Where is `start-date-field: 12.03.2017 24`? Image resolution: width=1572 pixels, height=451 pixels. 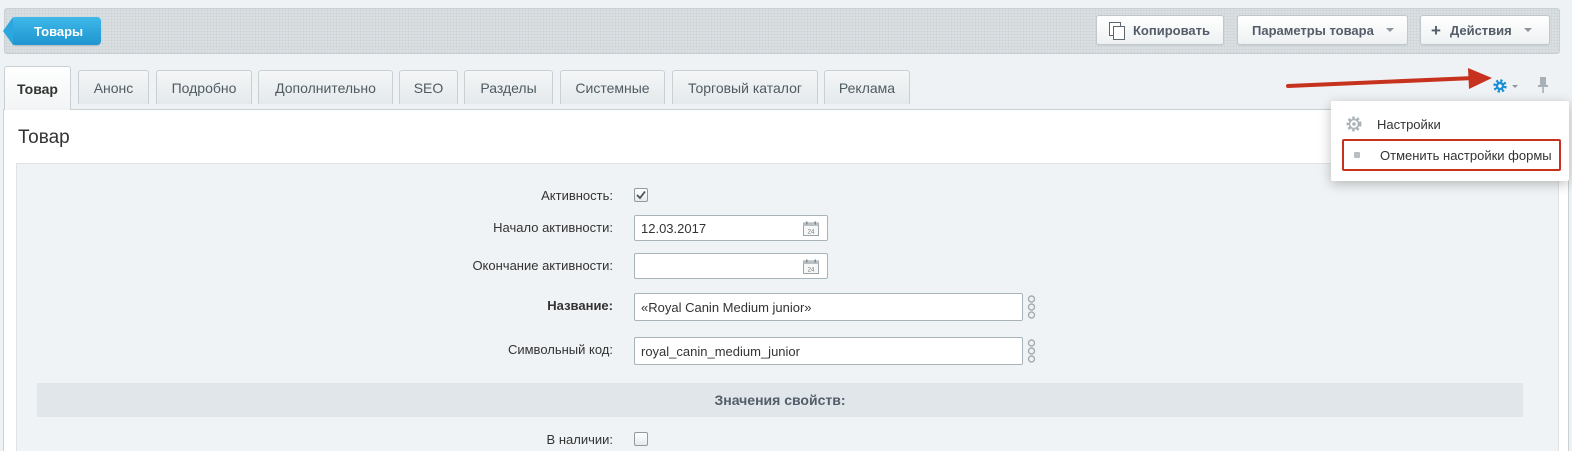
start-date-field: 12.03.2017 24 is located at coordinates (731, 228).